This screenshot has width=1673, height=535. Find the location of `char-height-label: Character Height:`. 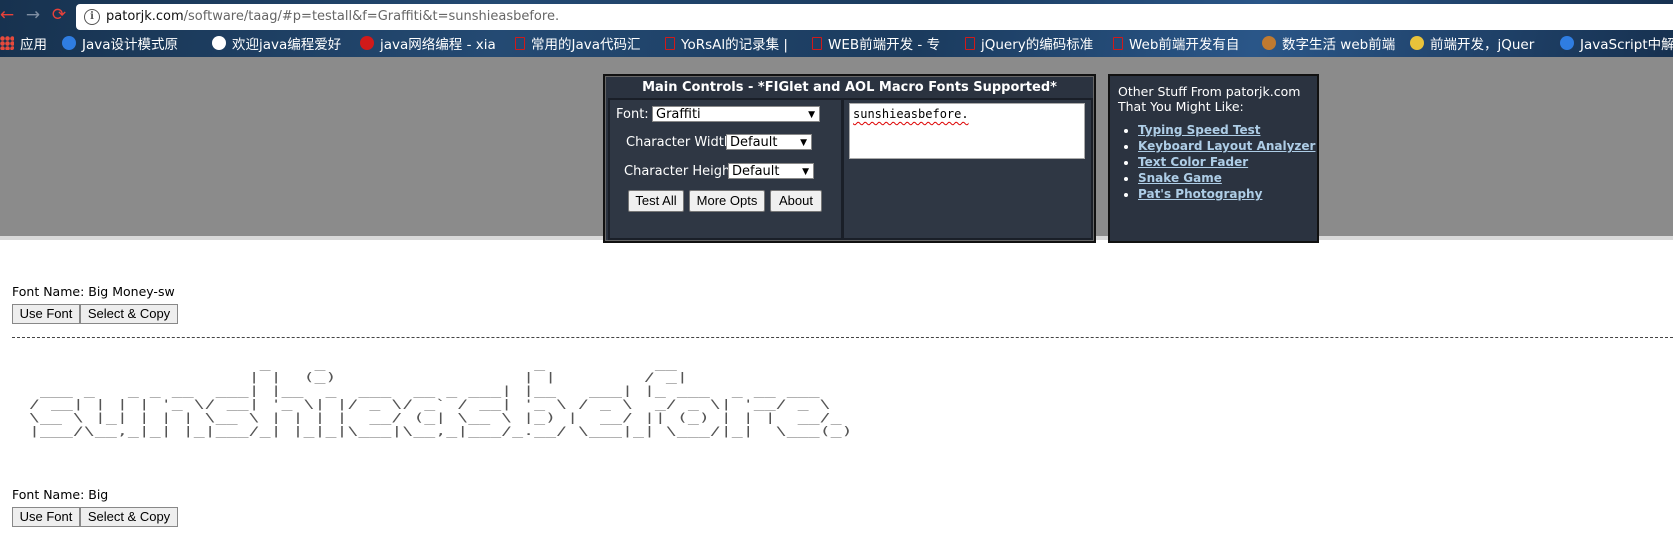

char-height-label: Character Height: is located at coordinates (682, 171).